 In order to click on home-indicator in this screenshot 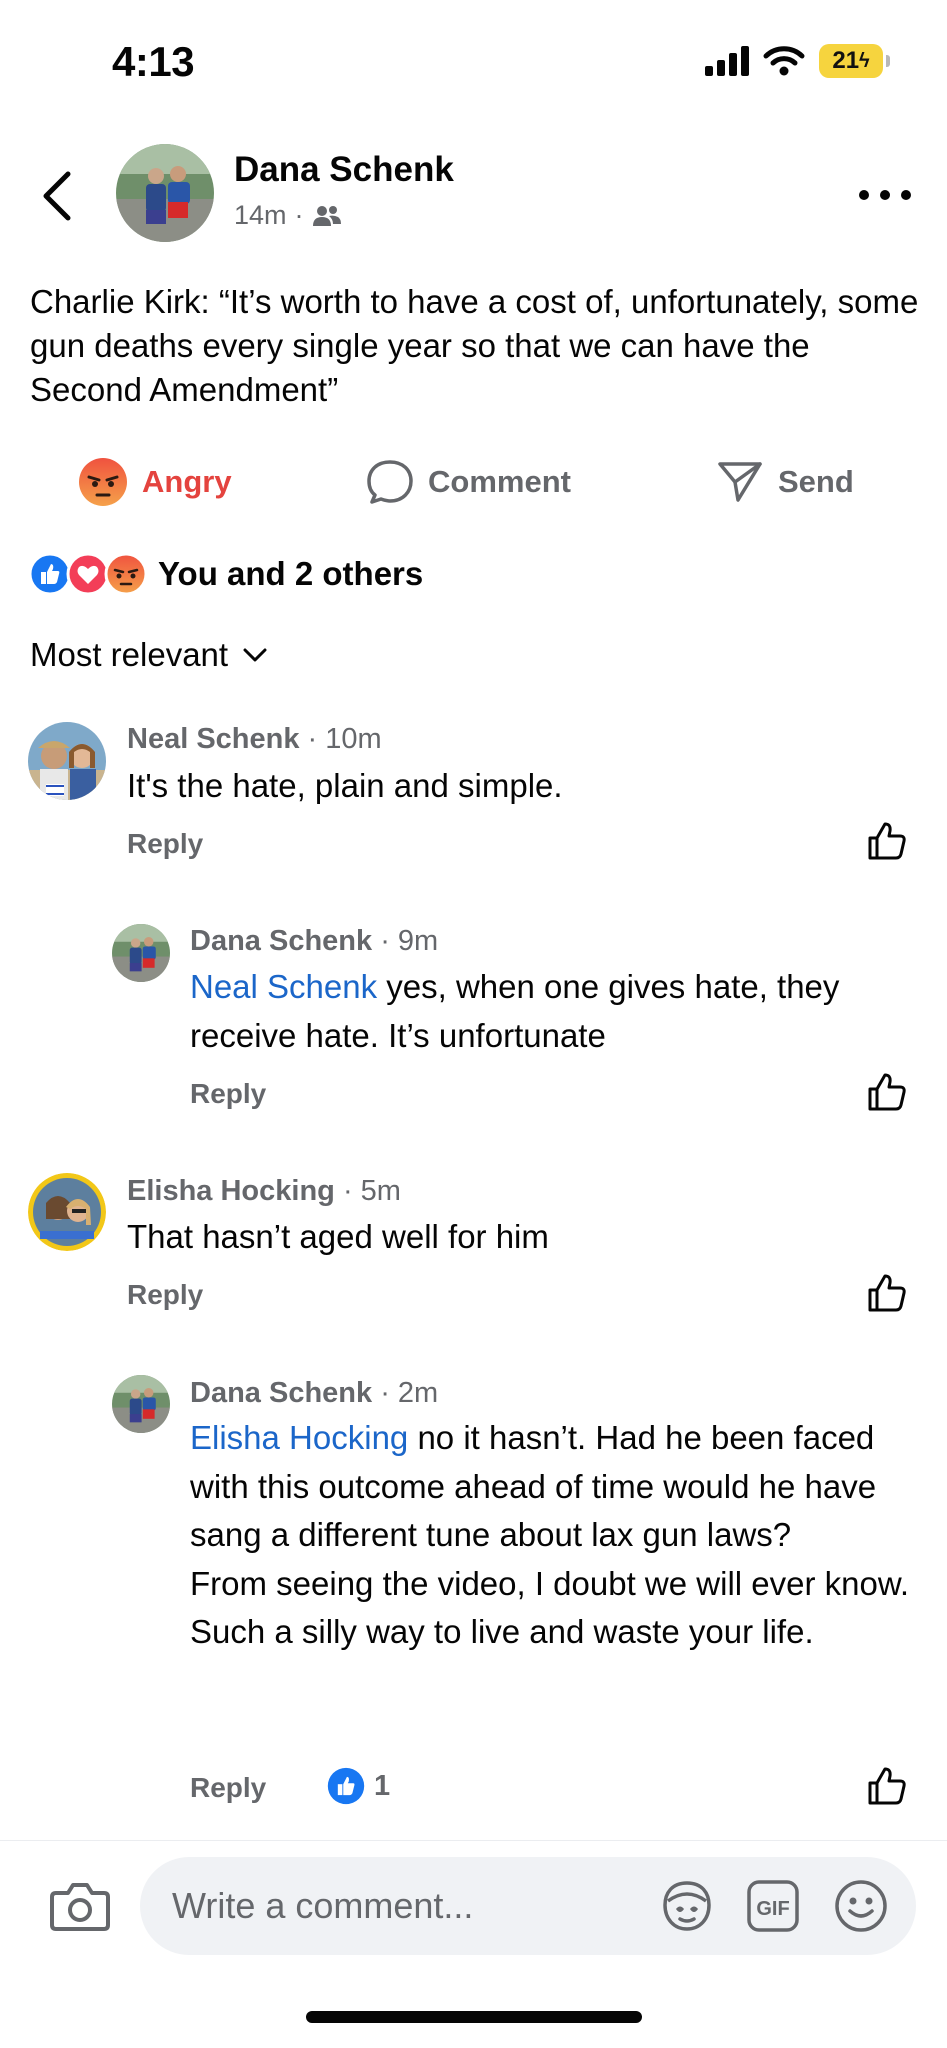, I will do `click(474, 2017)`.